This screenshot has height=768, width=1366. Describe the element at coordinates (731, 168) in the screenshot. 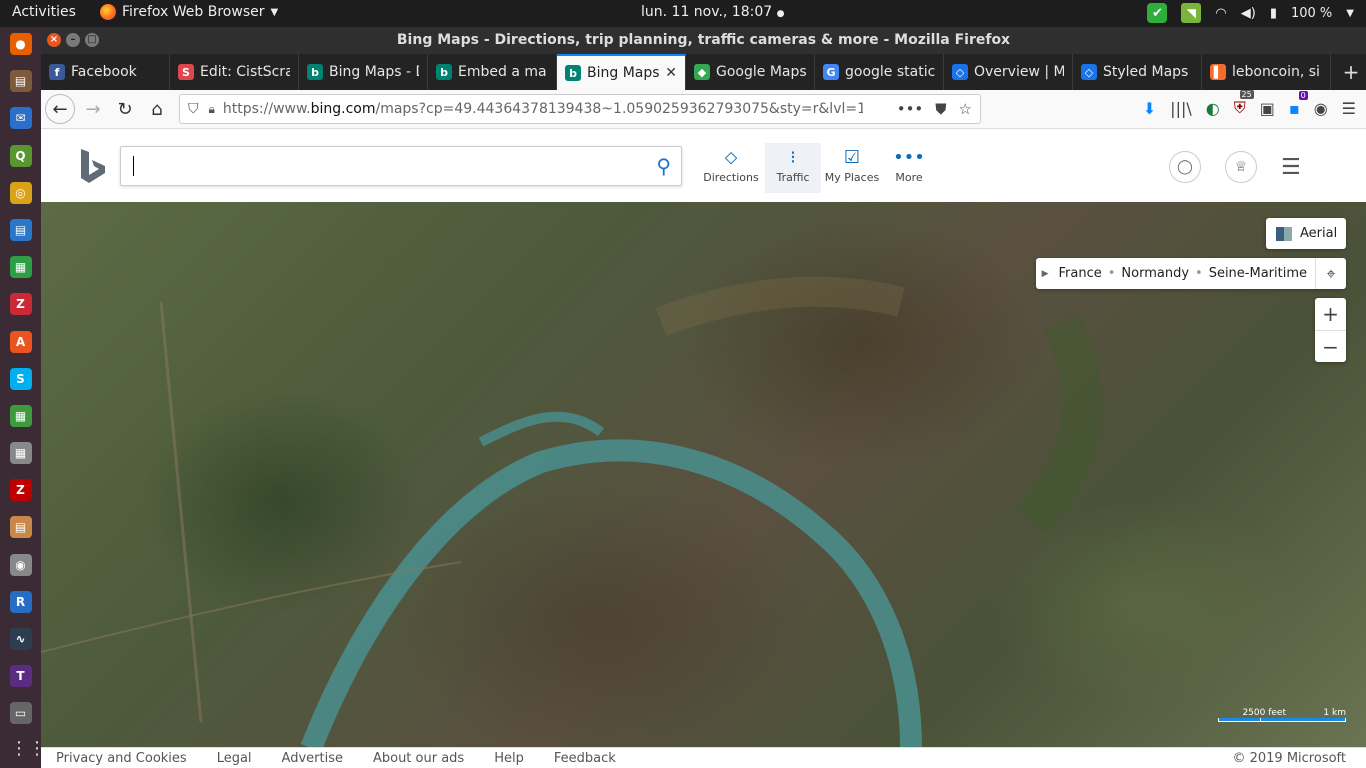

I see `directions-button: ⬦ Directions` at that location.